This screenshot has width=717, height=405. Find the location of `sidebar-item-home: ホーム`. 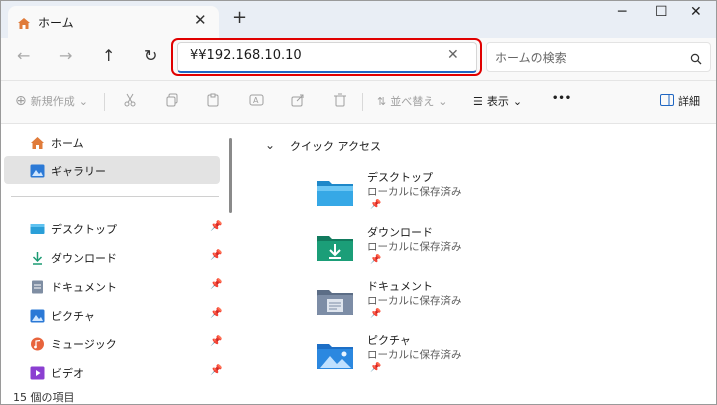

sidebar-item-home: ホーム is located at coordinates (112, 142).